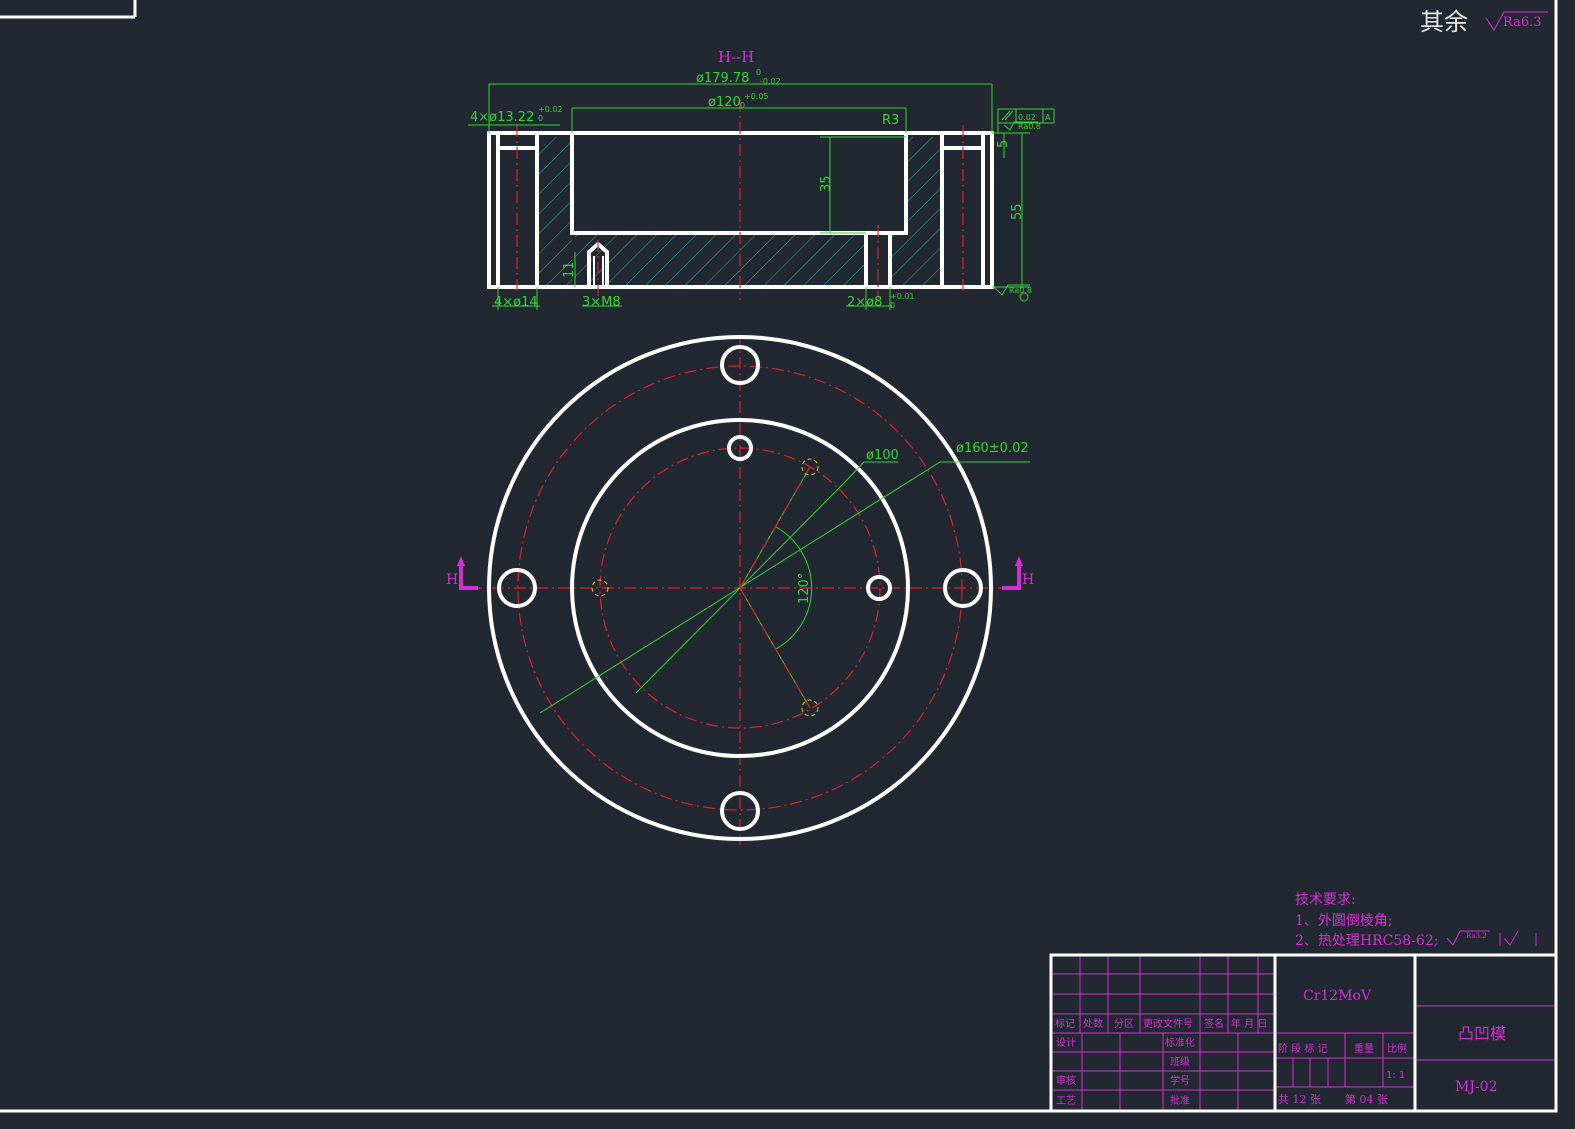 The width and height of the screenshot is (1575, 1129). What do you see at coordinates (770, 81) in the screenshot?
I see `dim-outer-tol-lower: -0.02` at bounding box center [770, 81].